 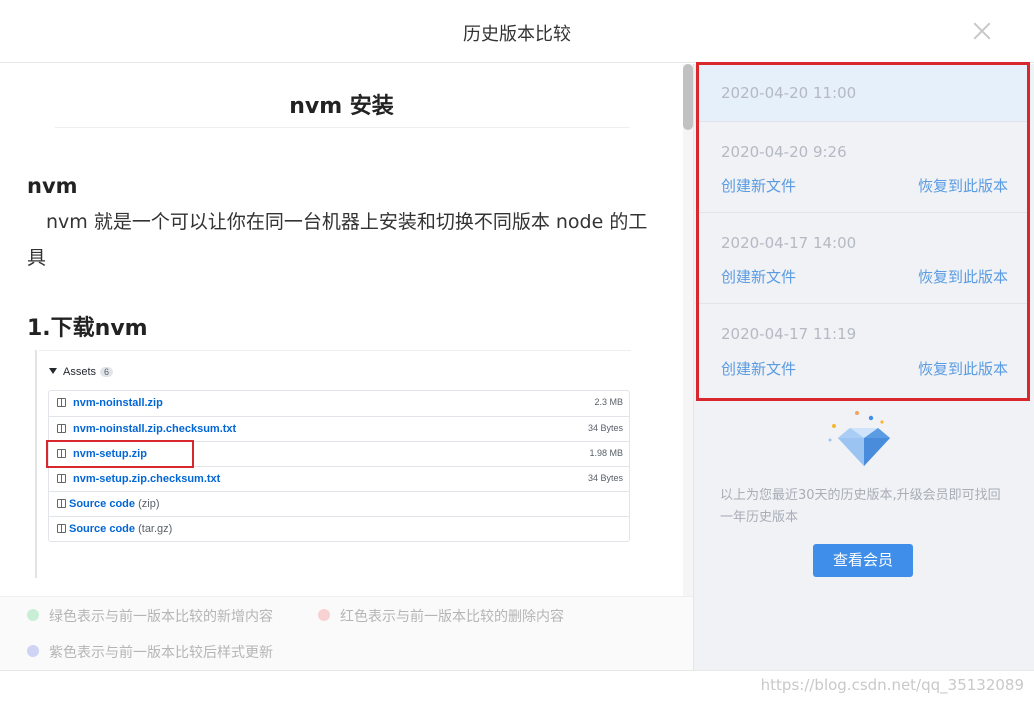 What do you see at coordinates (606, 453) in the screenshot?
I see `asset-size: 1.98 MB` at bounding box center [606, 453].